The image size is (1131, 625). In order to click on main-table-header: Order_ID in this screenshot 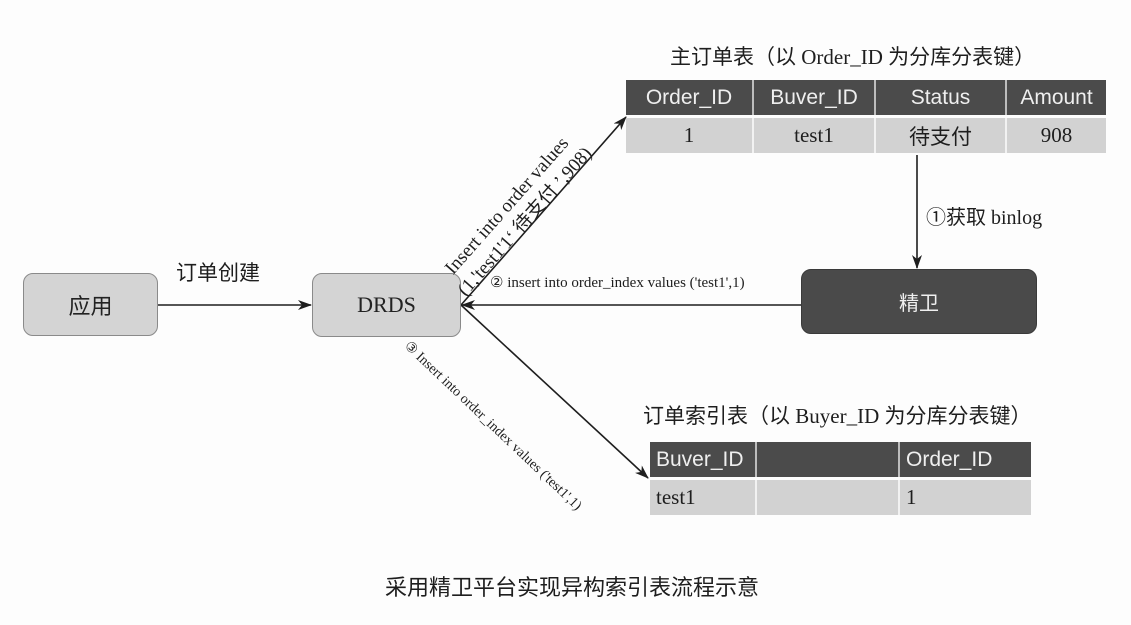, I will do `click(690, 97)`.